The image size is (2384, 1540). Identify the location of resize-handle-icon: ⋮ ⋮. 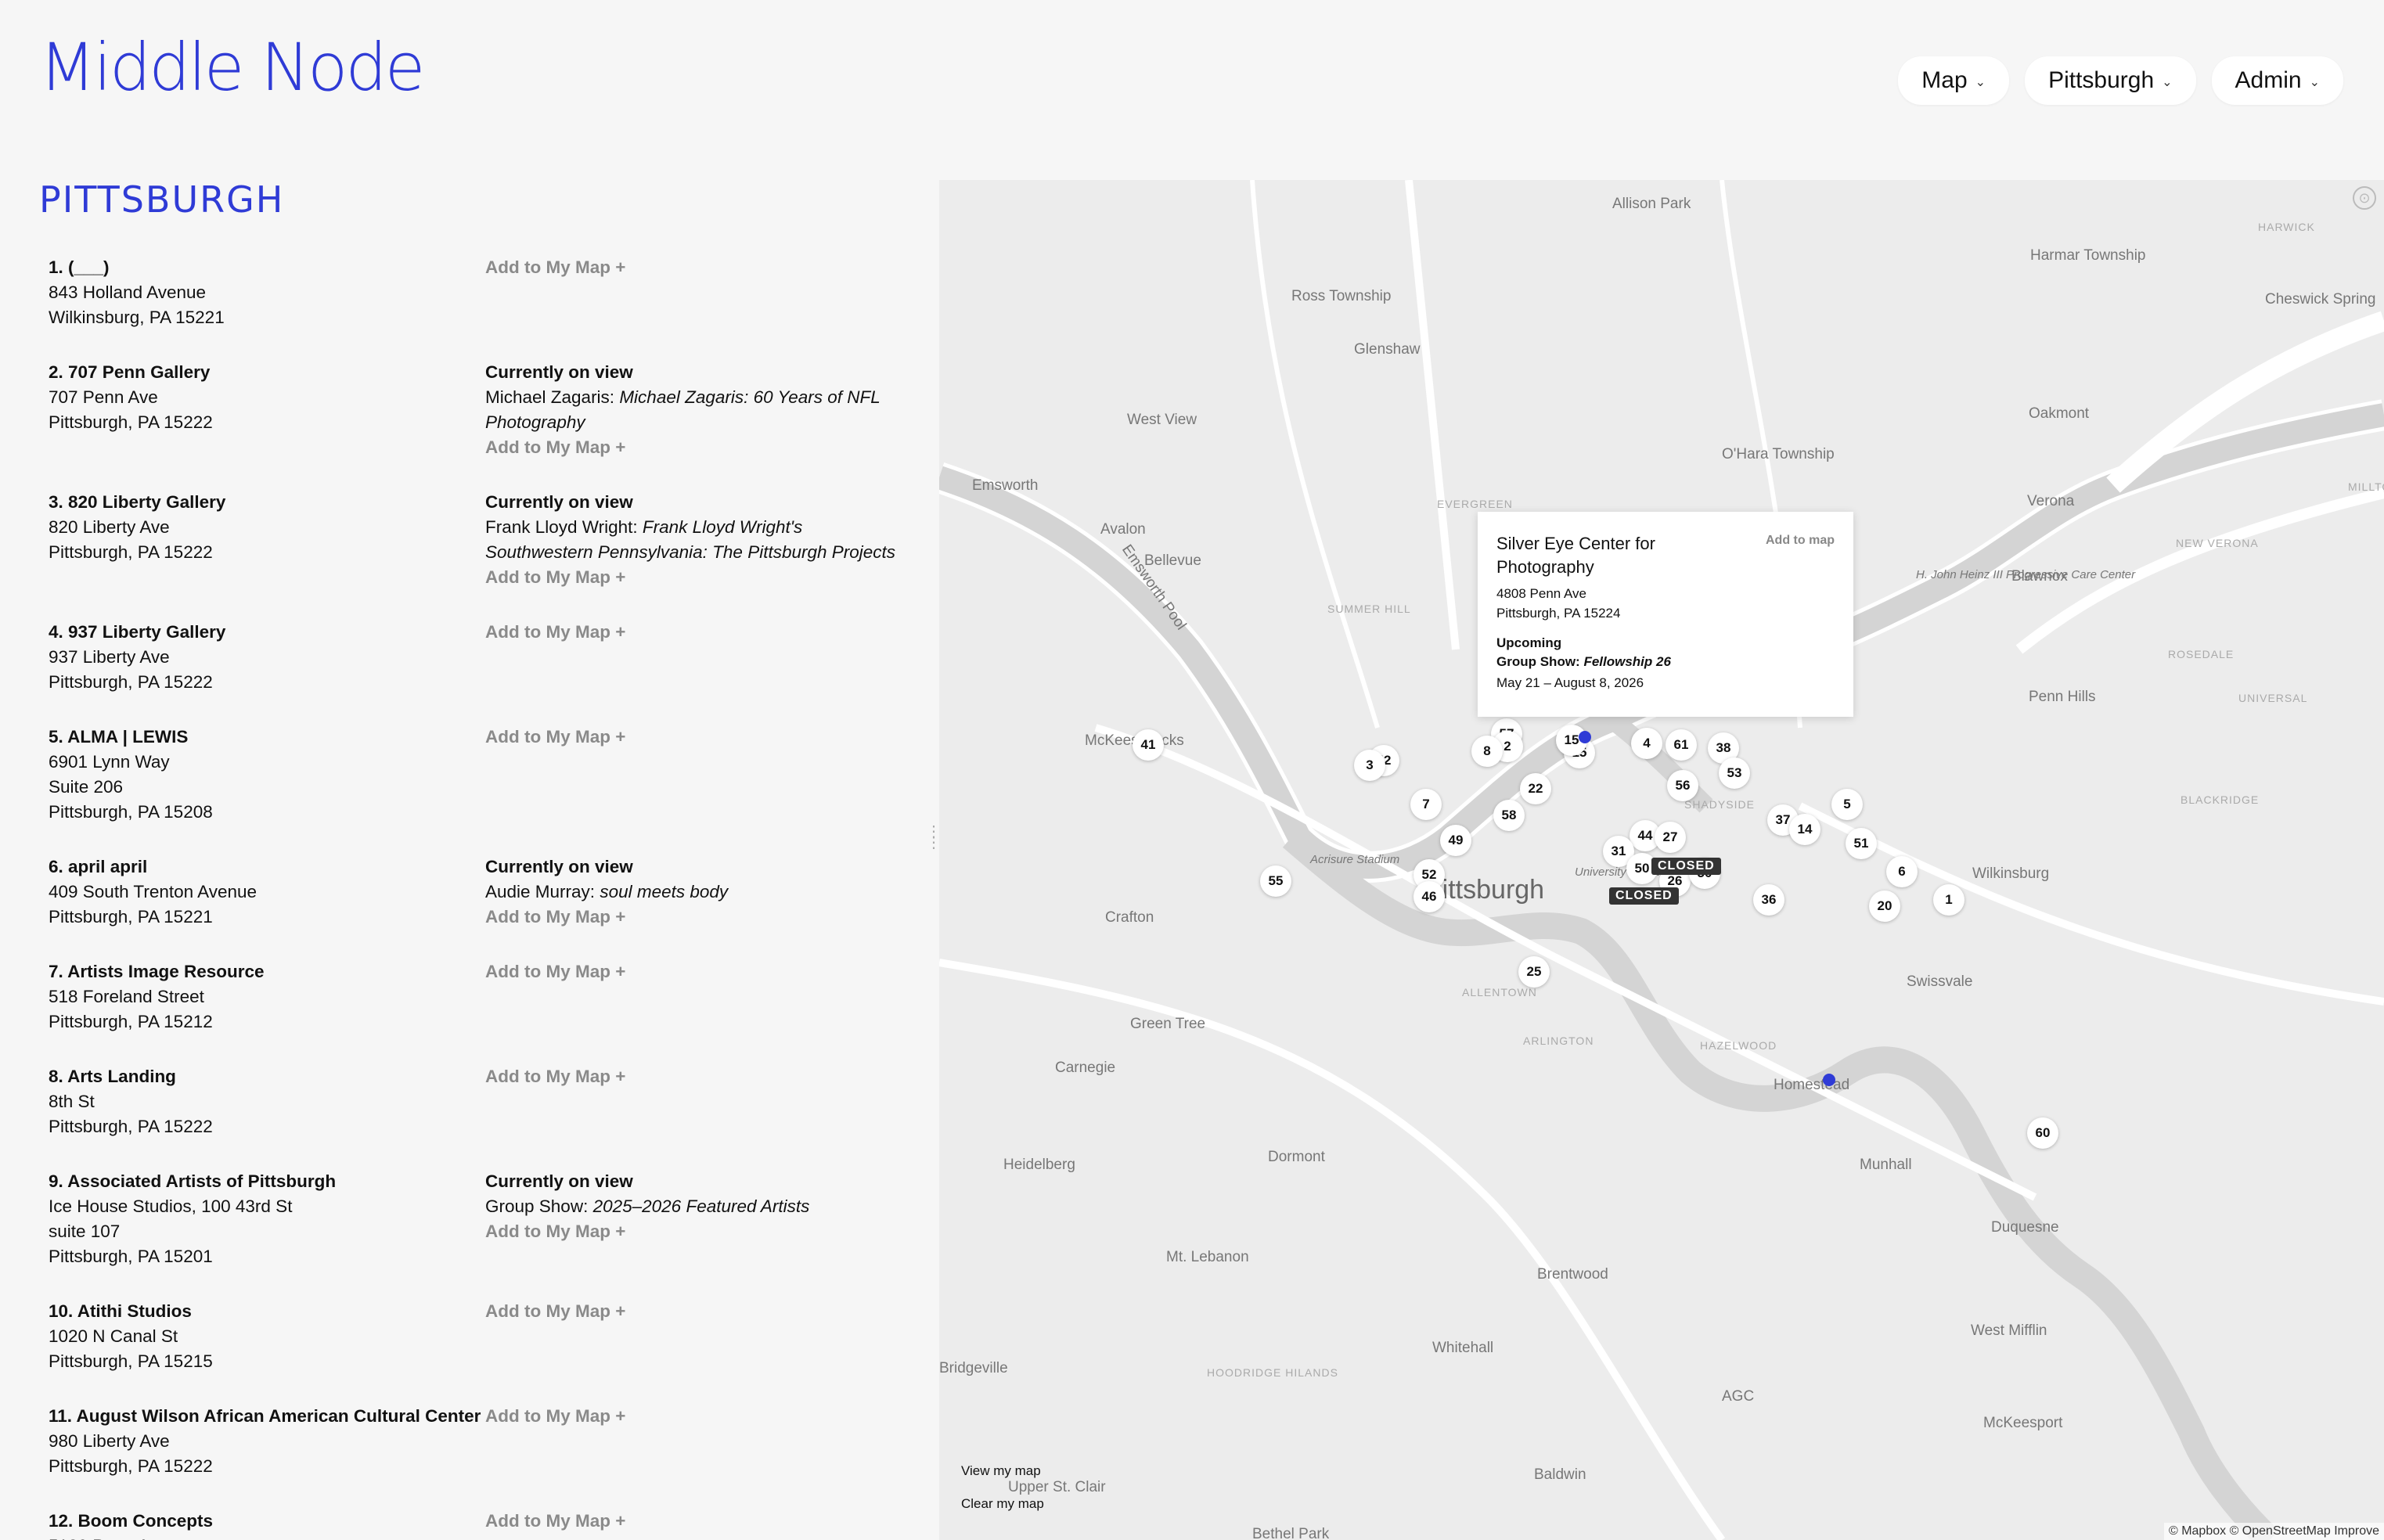
(934, 837).